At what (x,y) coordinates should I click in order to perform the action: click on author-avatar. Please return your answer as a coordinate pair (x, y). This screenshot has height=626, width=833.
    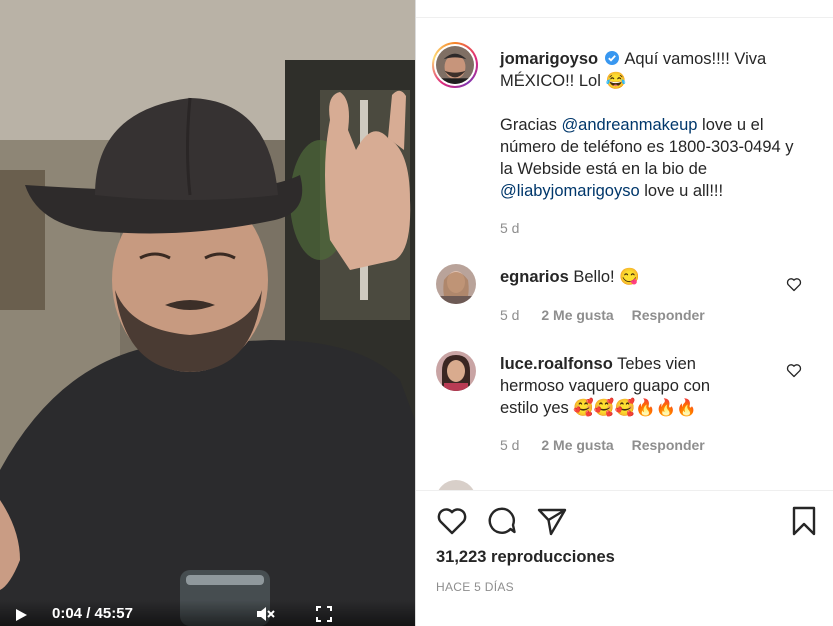
    Looking at the image, I should click on (455, 65).